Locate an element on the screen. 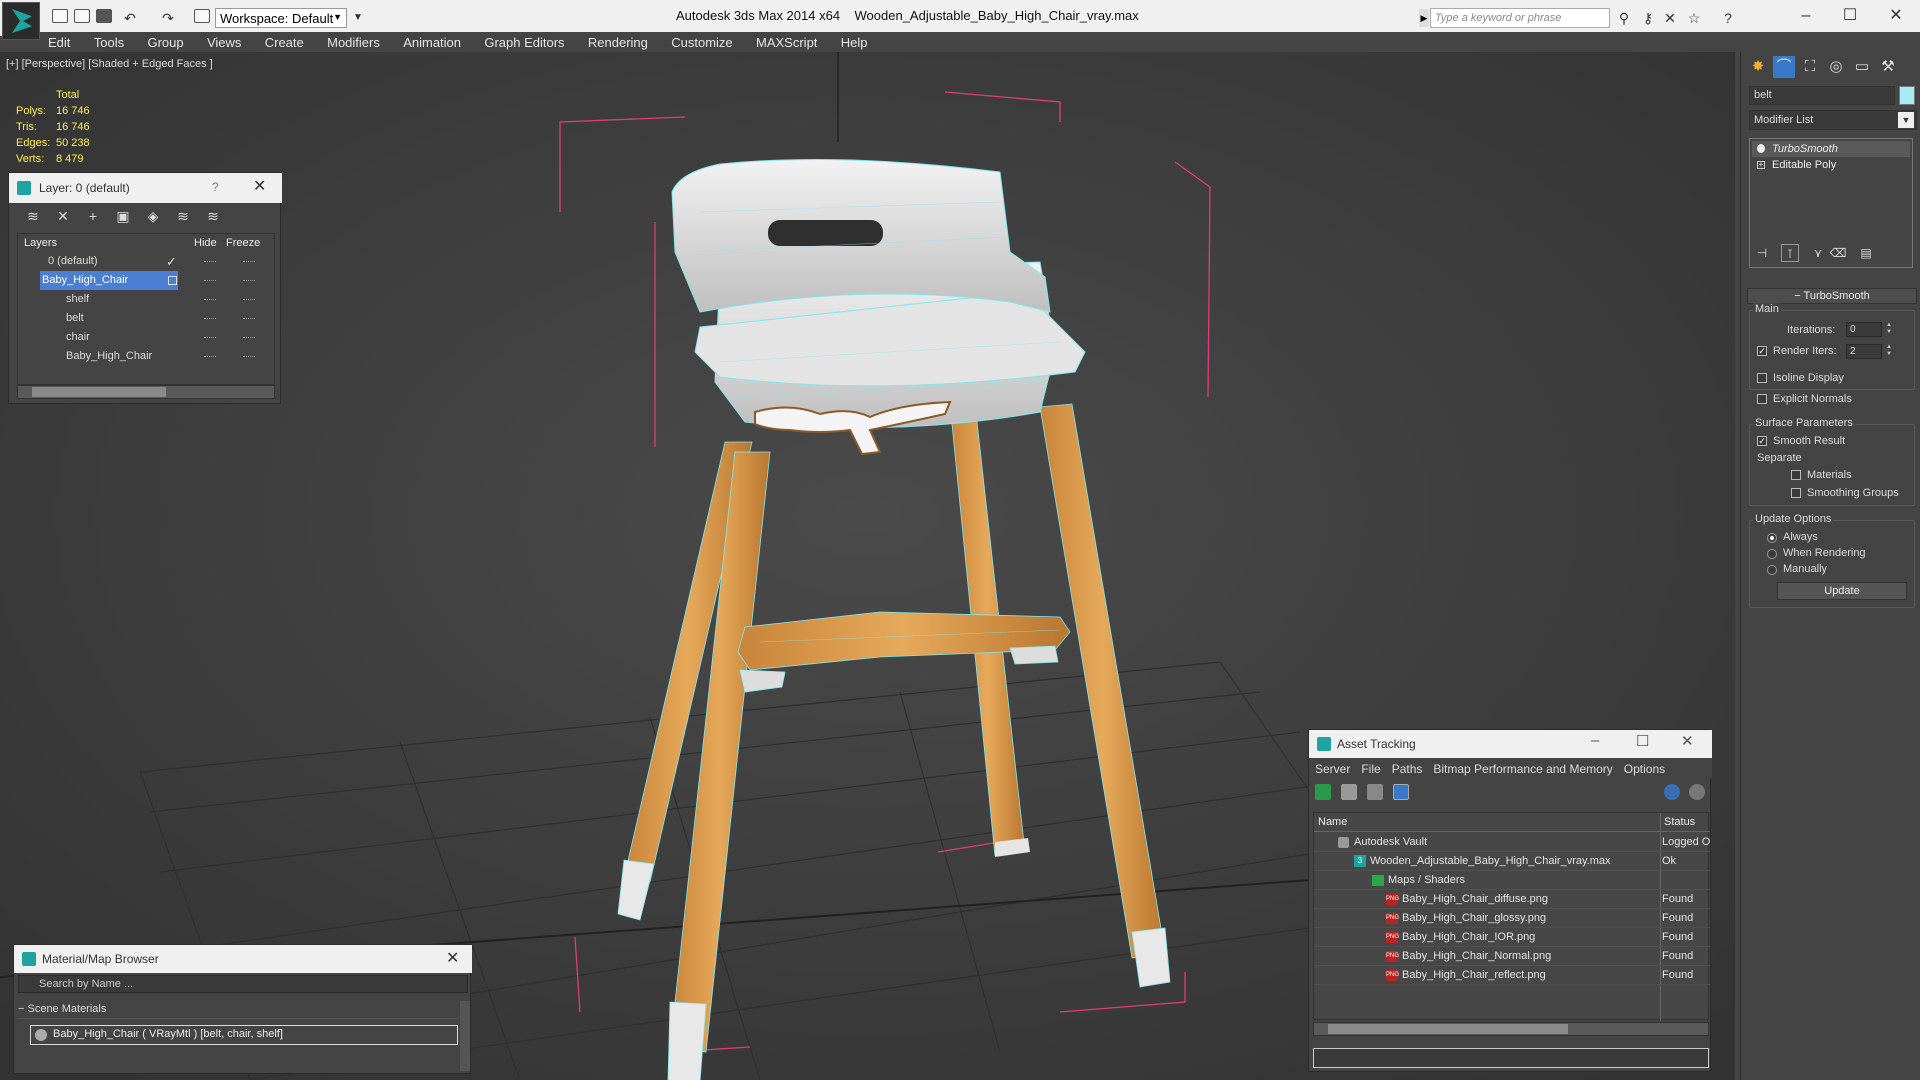  stack-item-turbosmooth: TurboSmooth is located at coordinates (1831, 149).